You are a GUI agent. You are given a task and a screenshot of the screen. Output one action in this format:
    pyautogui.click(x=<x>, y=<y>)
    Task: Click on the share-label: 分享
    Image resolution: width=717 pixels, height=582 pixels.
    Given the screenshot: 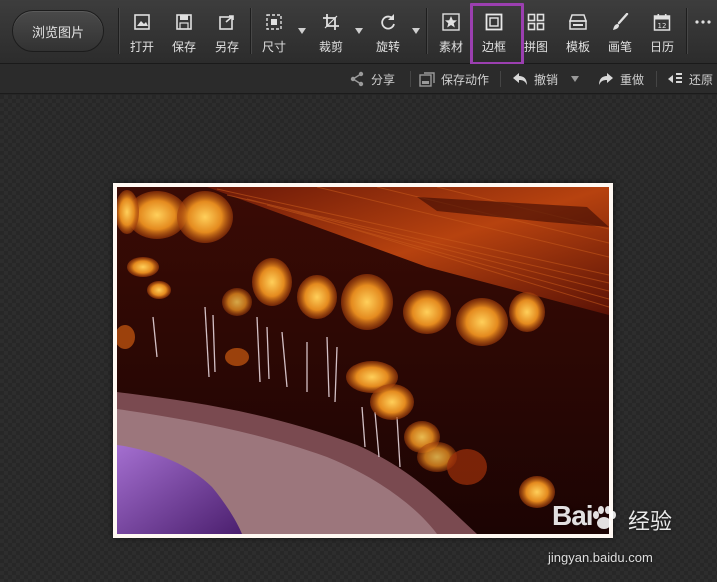 What is the action you would take?
    pyautogui.click(x=383, y=79)
    